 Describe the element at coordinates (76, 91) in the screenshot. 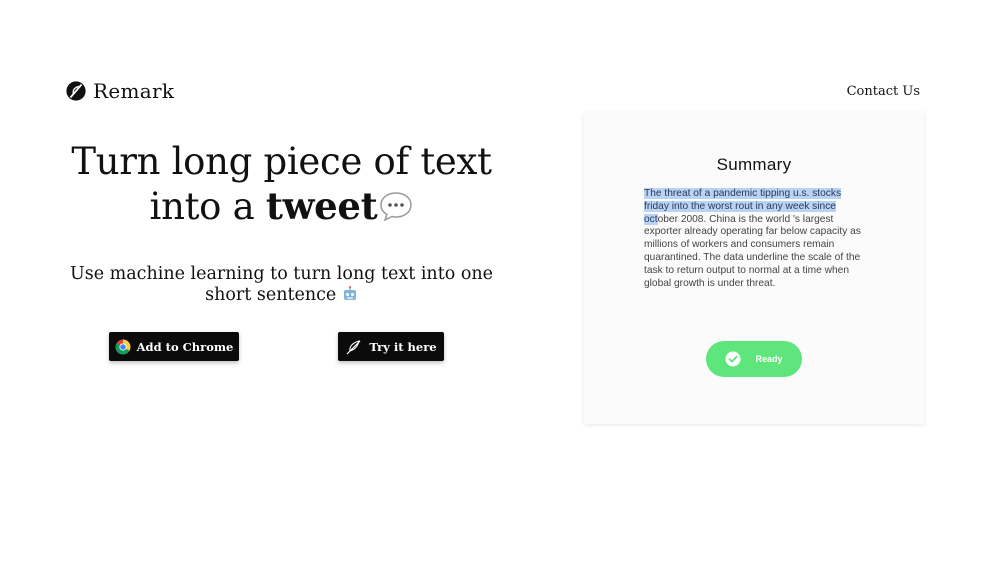

I see `leaf-logo-icon` at that location.